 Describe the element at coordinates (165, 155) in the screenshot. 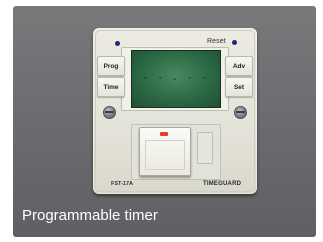

I see `rocker-face` at that location.